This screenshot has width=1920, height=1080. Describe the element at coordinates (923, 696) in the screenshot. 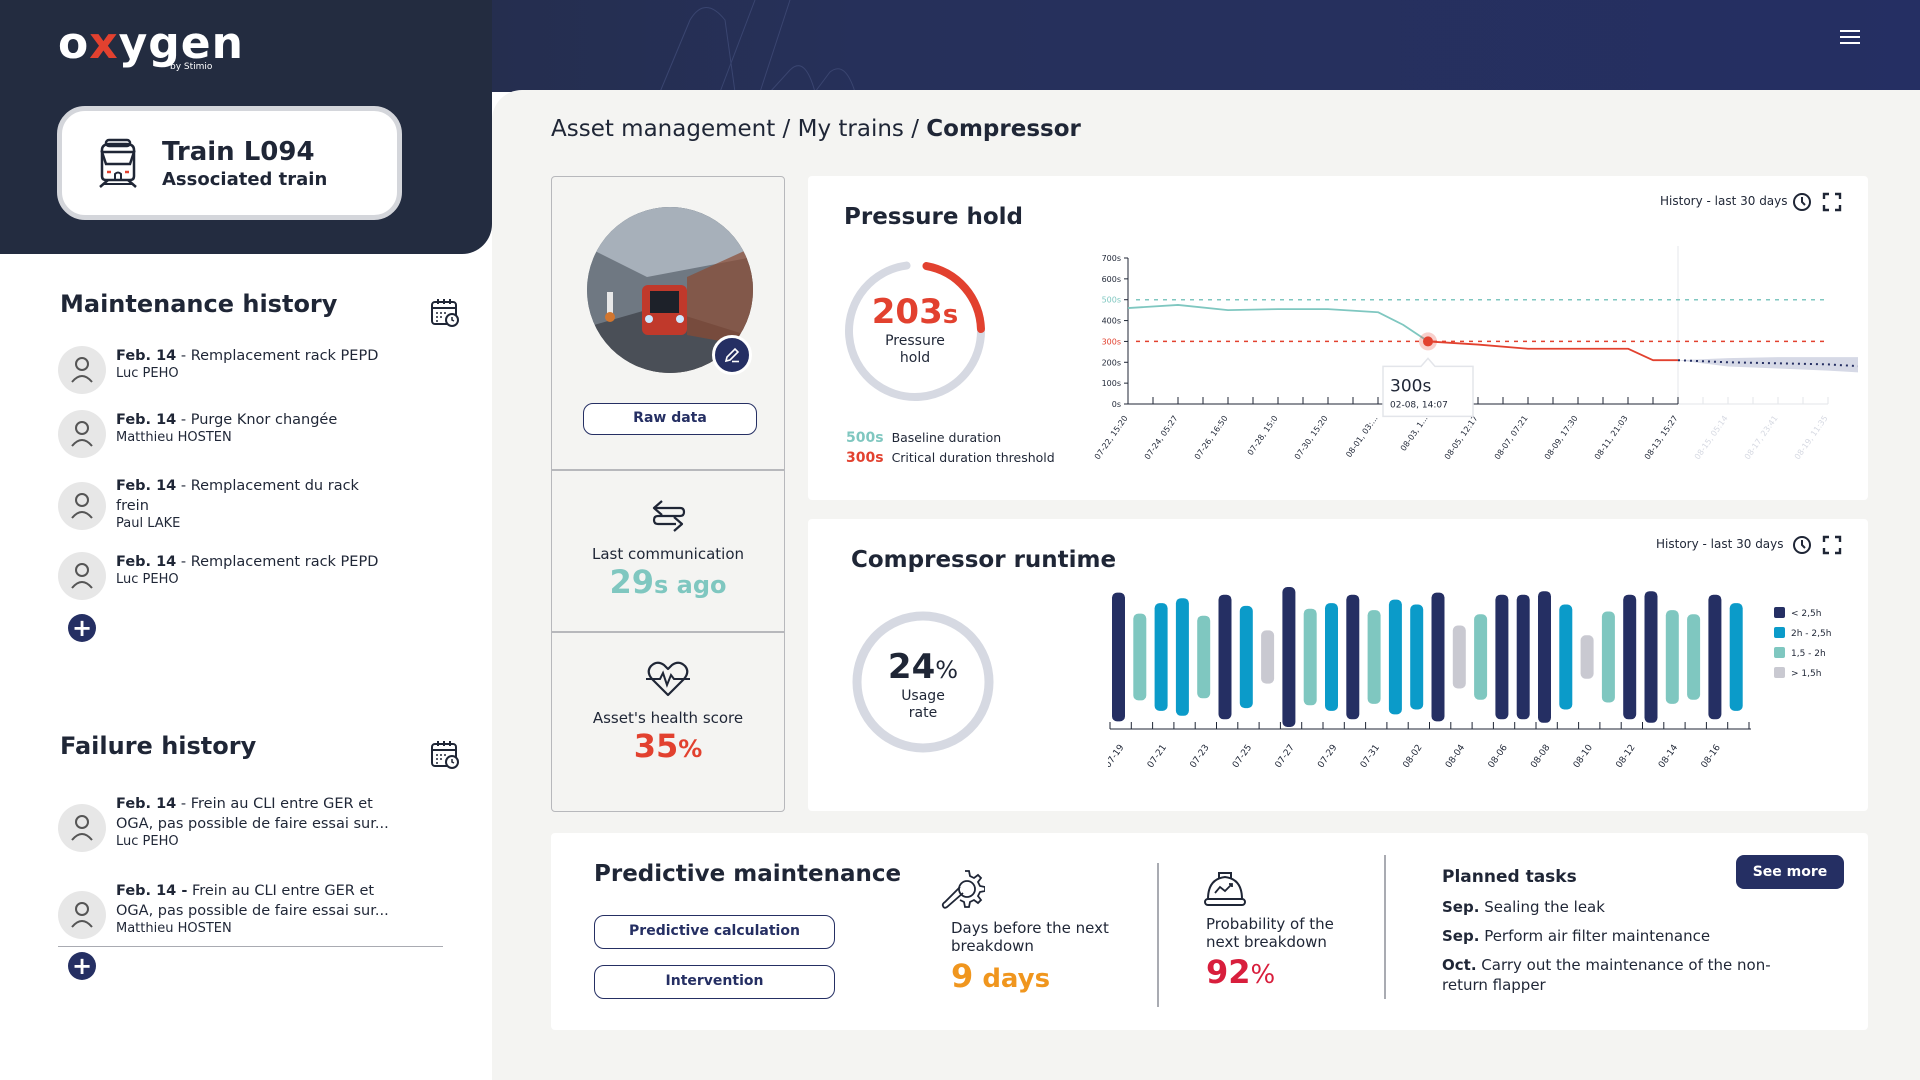

I see `usage-gauge-label-1: Usage` at that location.